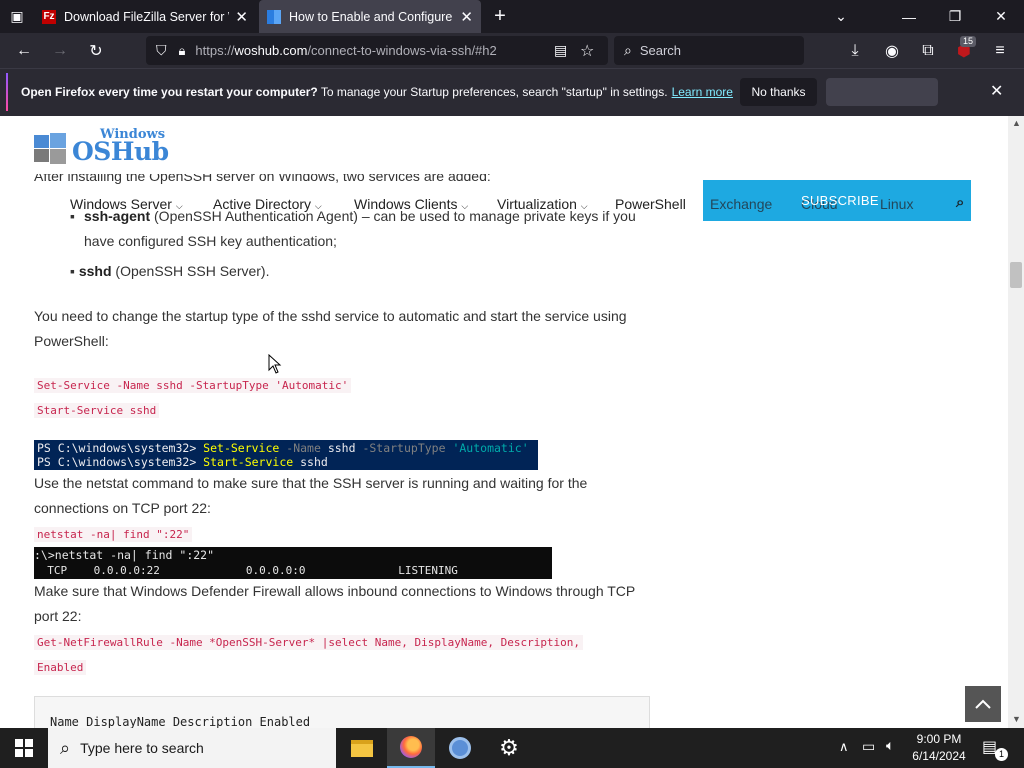  Describe the element at coordinates (909, 16) in the screenshot. I see `minimize-icon: —` at that location.